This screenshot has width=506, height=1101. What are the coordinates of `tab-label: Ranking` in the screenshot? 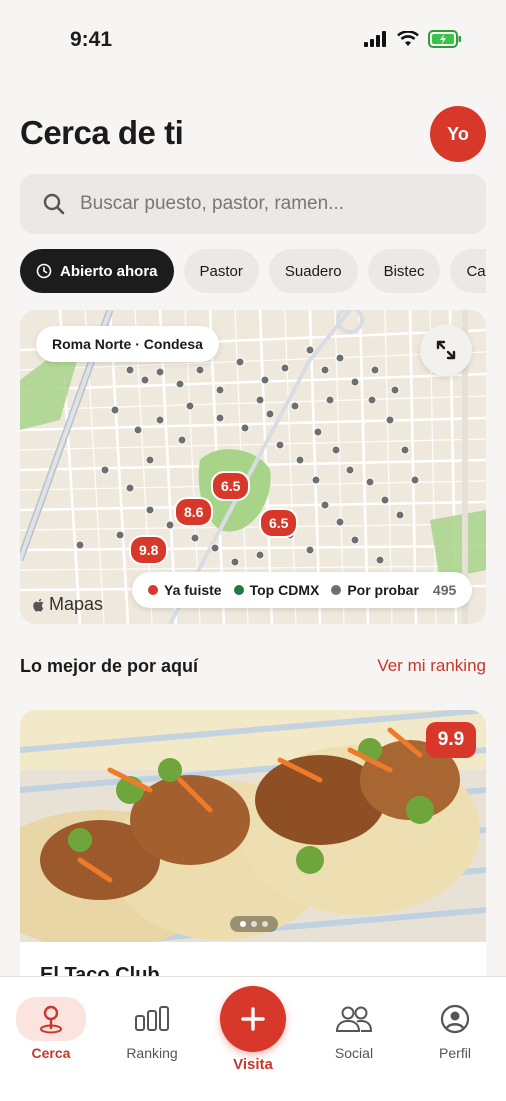 It's located at (152, 1053).